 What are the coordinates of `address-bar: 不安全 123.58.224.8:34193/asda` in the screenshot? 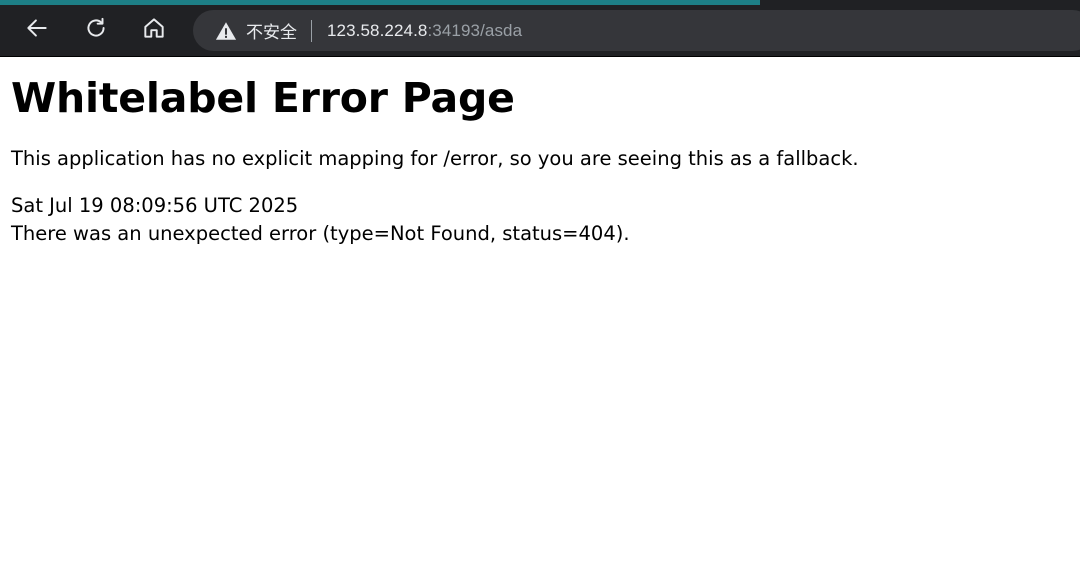 It's located at (636, 30).